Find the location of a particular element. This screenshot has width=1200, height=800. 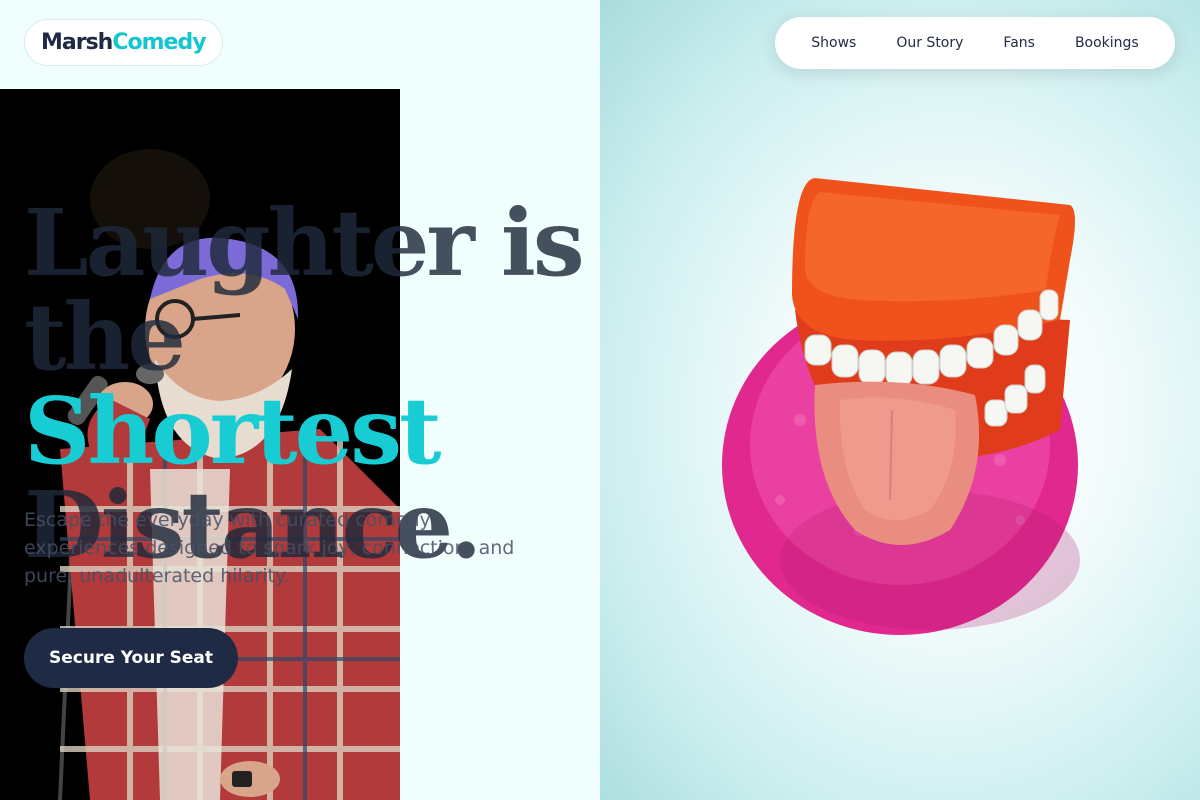

headline-accent-word: Shortest is located at coordinates (232, 431).